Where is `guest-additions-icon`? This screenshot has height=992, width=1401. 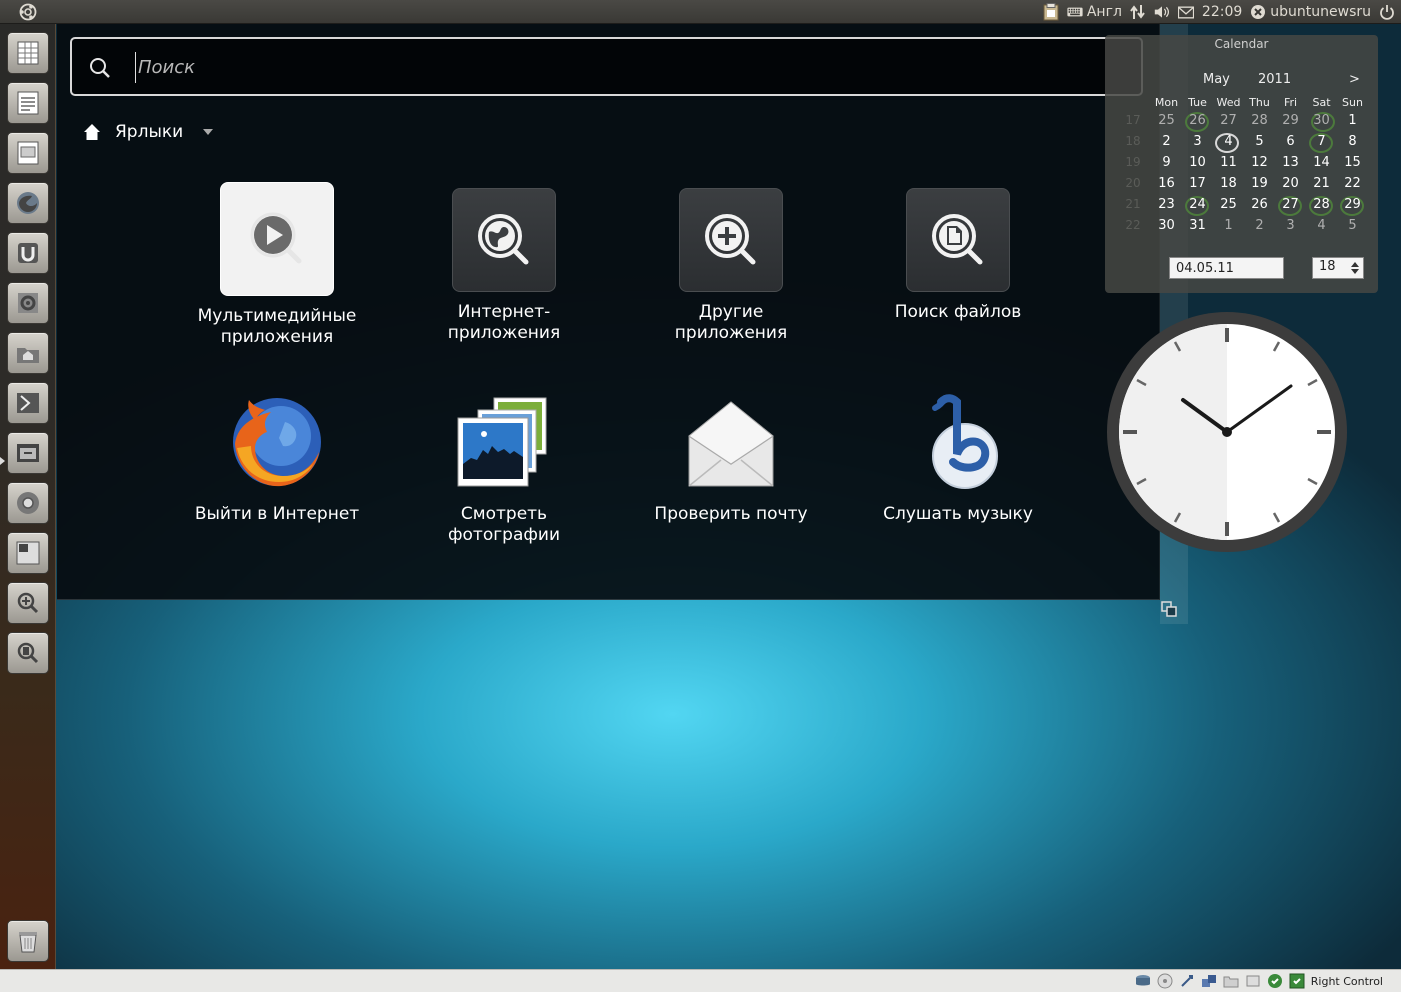 guest-additions-icon is located at coordinates (1275, 981).